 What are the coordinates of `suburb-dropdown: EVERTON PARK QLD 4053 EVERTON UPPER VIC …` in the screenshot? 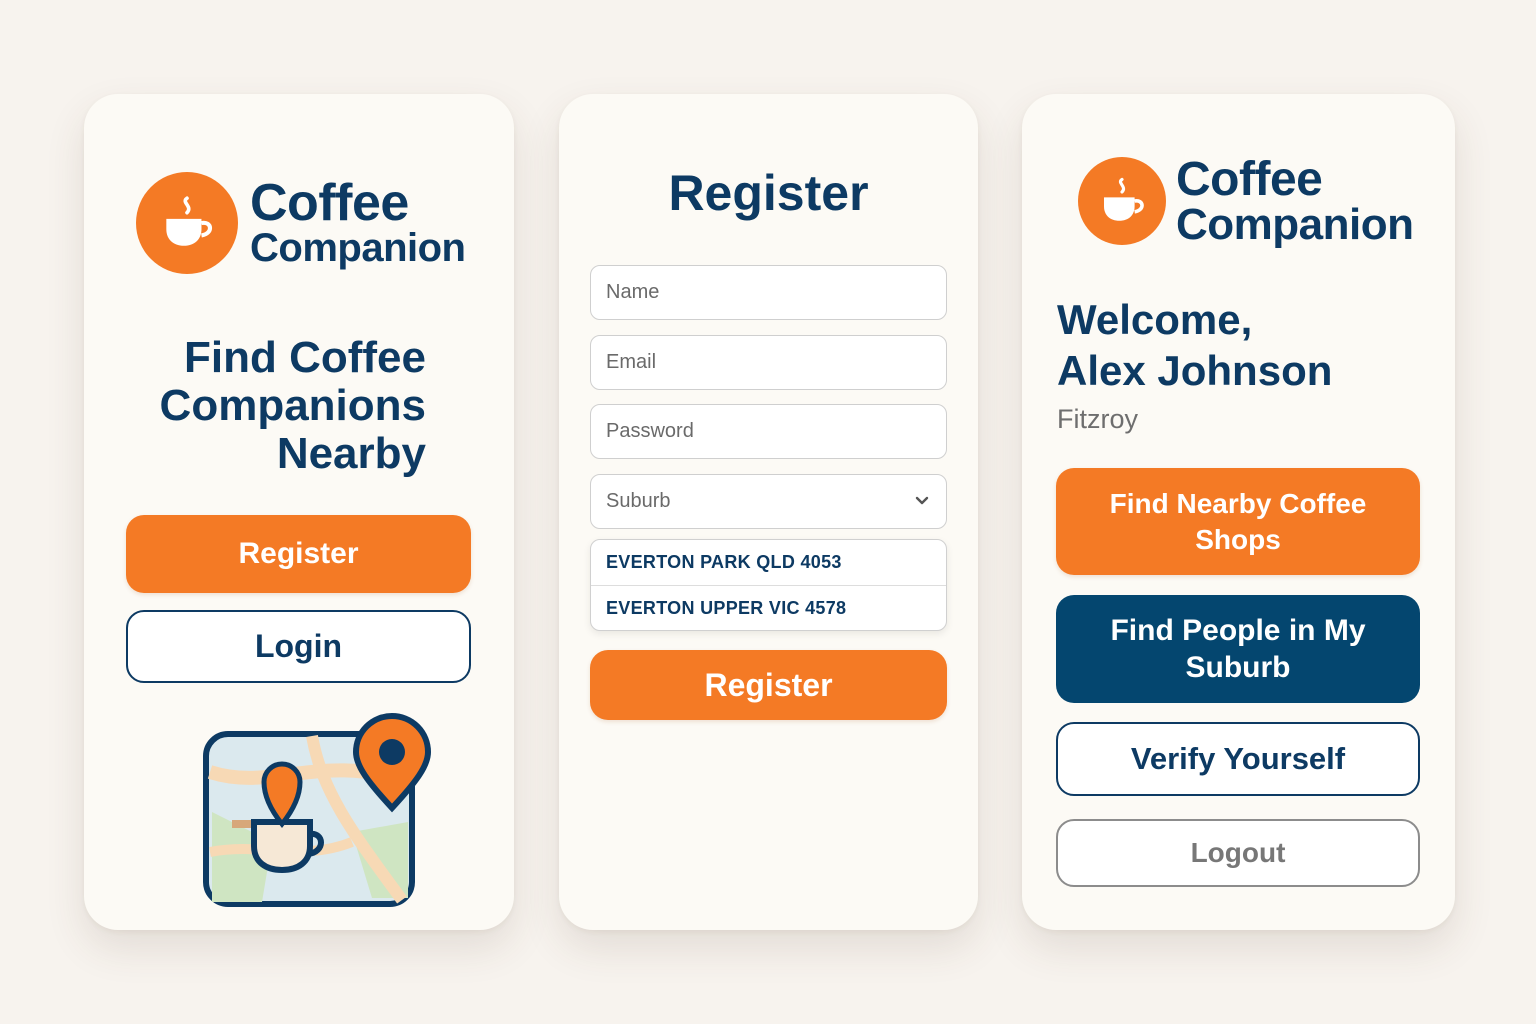 It's located at (768, 585).